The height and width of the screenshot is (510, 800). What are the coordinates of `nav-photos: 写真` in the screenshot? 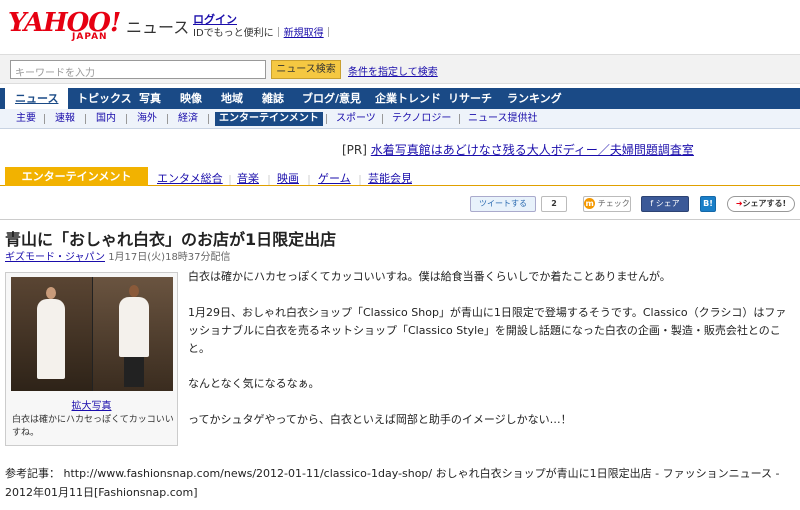 It's located at (150, 98).